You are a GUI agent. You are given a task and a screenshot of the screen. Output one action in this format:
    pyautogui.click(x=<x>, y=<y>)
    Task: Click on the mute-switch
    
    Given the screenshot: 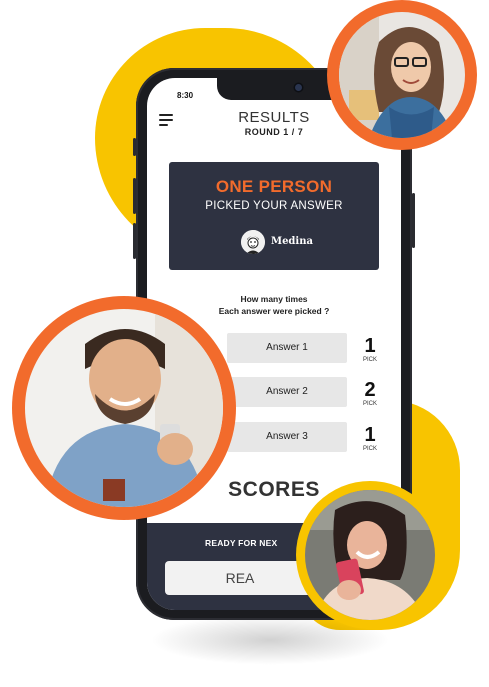 What is the action you would take?
    pyautogui.click(x=134, y=147)
    